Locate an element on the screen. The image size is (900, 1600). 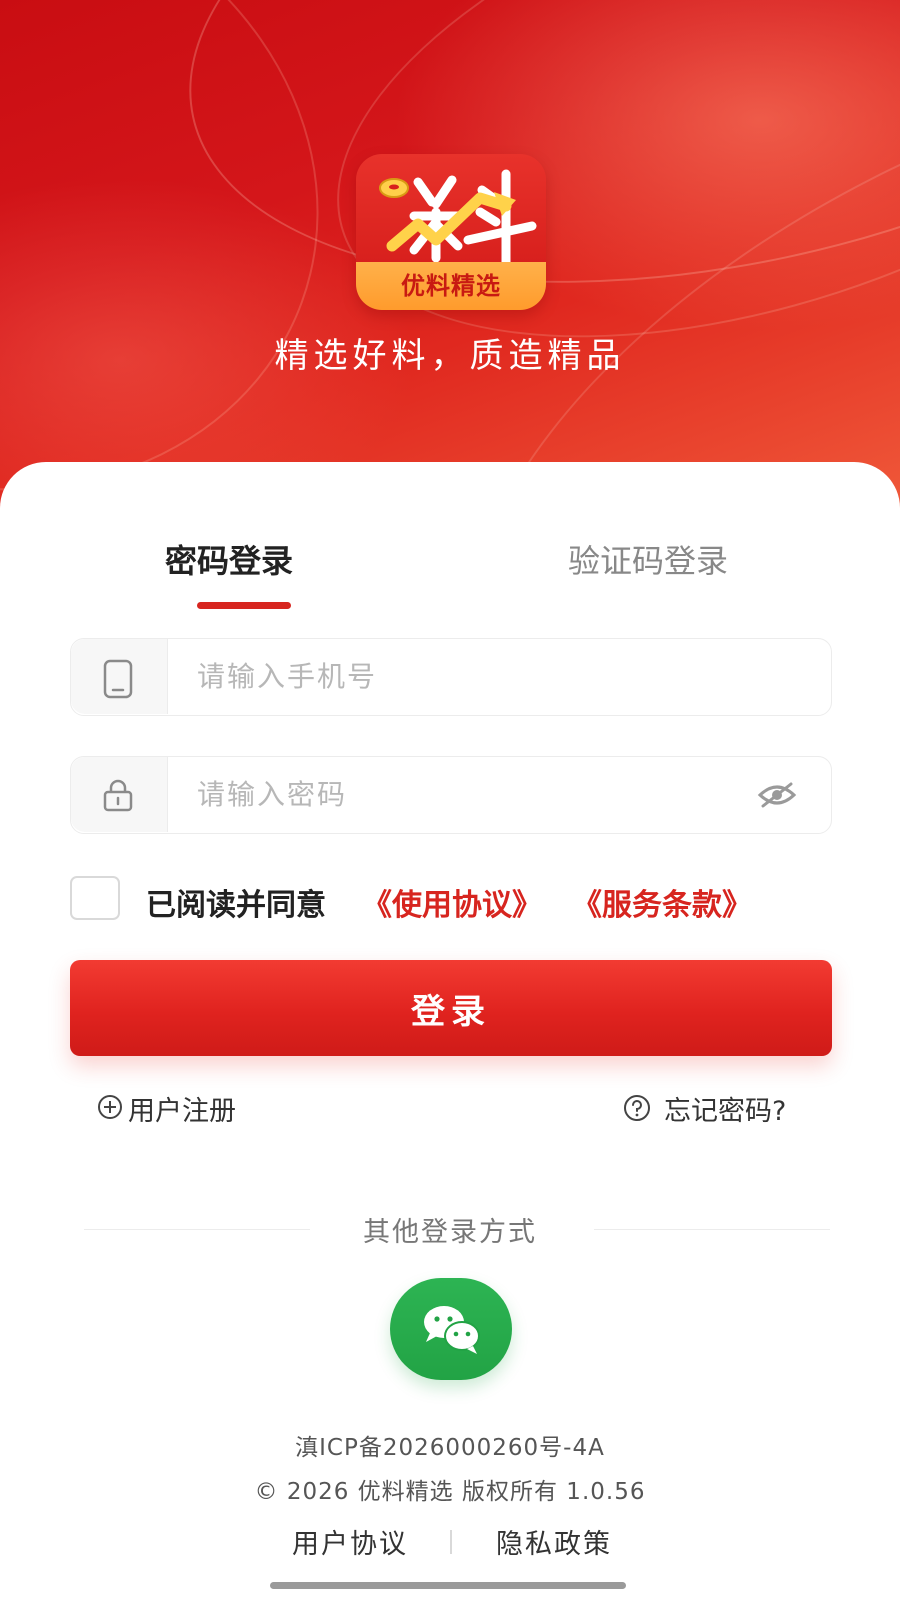
copyright-text: © 2026 优料精选 版权所有 1.0.56 is located at coordinates (450, 1492).